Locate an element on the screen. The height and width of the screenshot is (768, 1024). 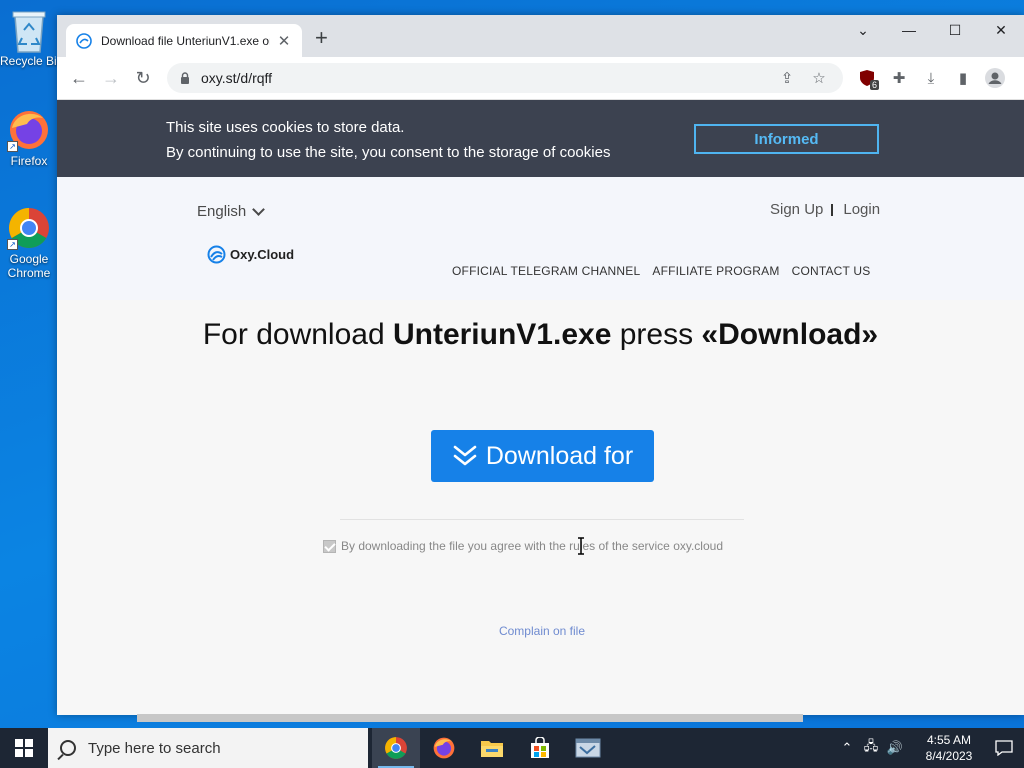
oxy-cloud-logo-icon is located at coordinates (216, 254).